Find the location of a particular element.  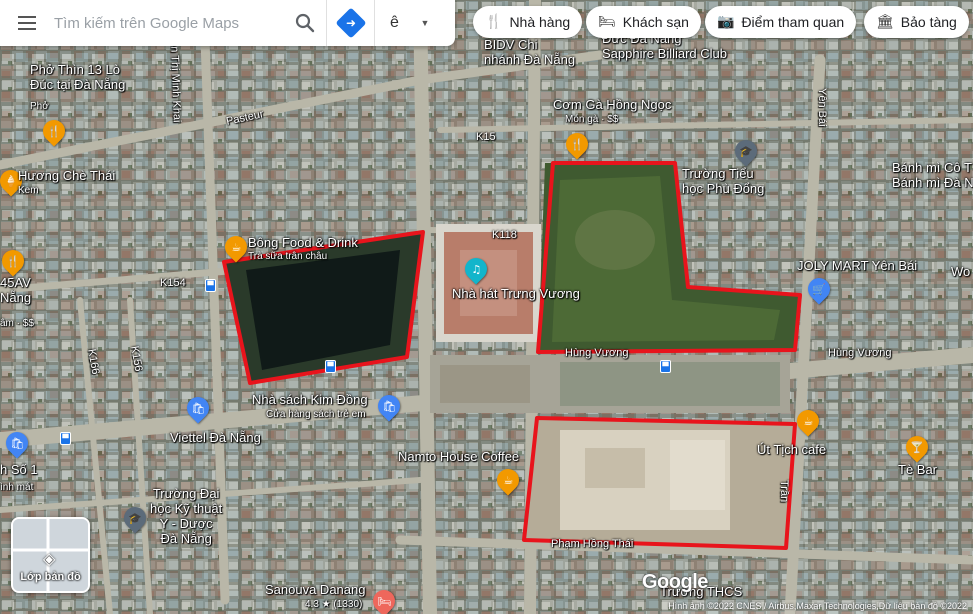

layers-label: Lớp bản đồ is located at coordinates (50, 577).